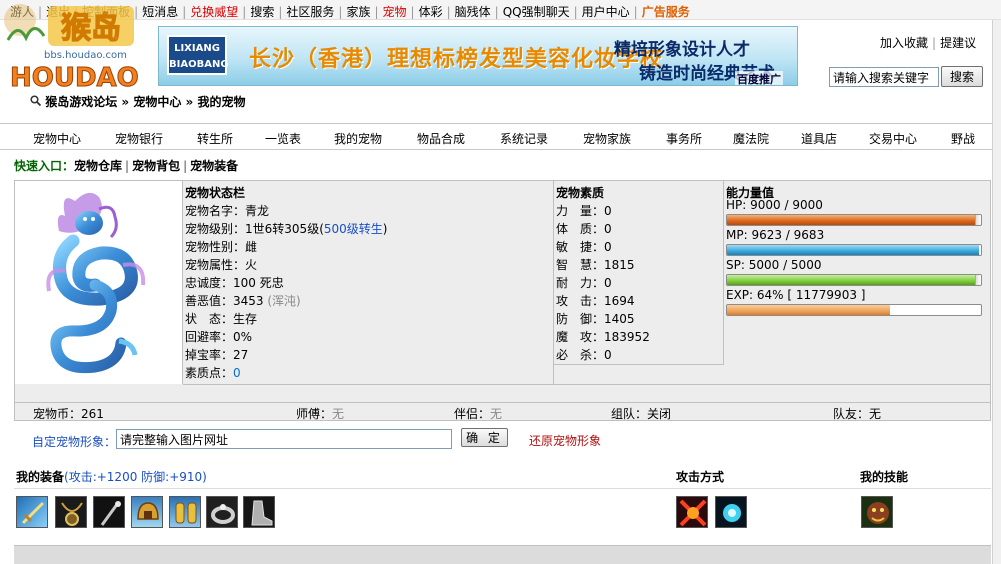 Image resolution: width=1001 pixels, height=564 pixels. I want to click on equip-gauntlets-icon, so click(185, 512).